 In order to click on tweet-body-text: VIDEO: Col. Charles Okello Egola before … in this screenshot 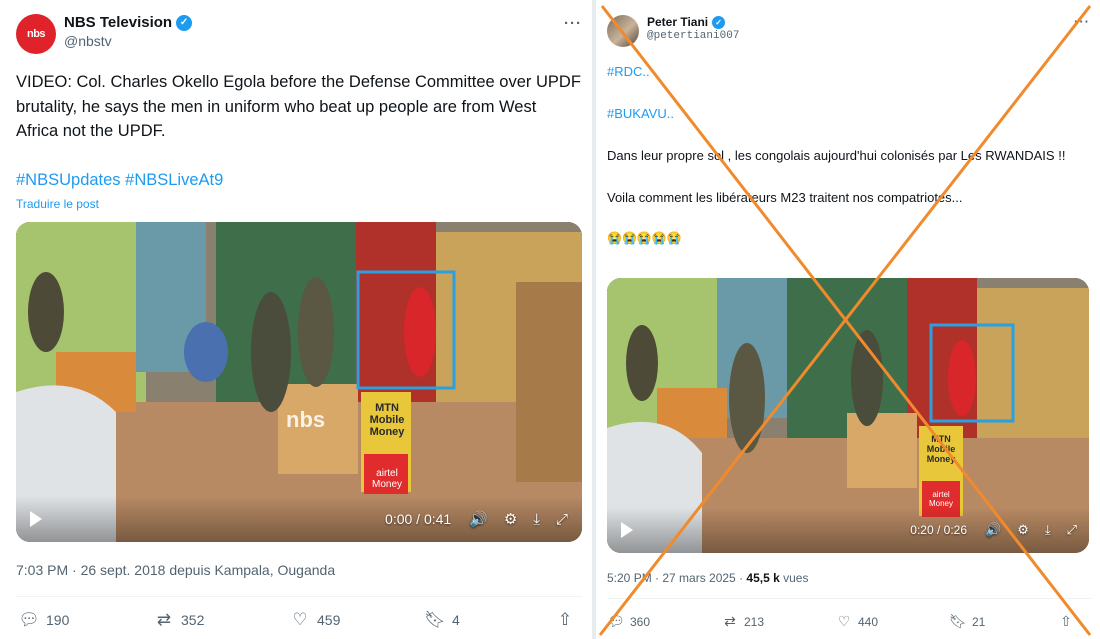, I will do `click(298, 106)`.